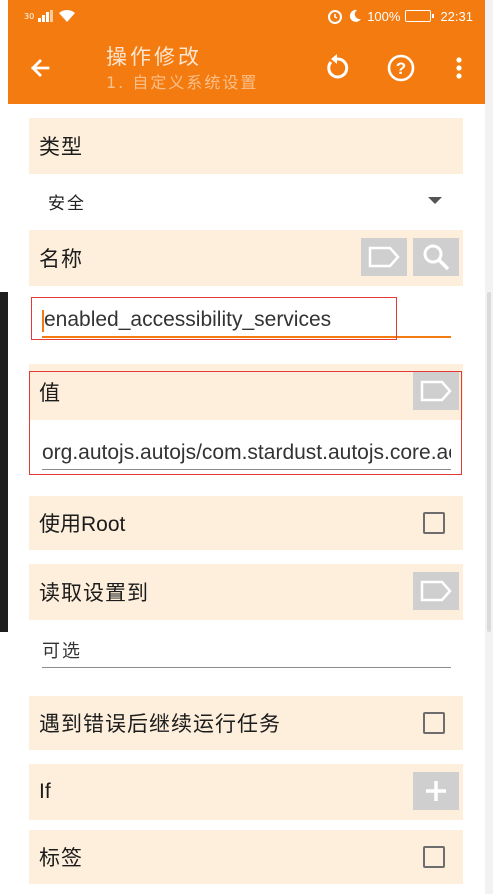 Image resolution: width=493 pixels, height=894 pixels. What do you see at coordinates (214, 318) in the screenshot?
I see `highlight-box-name` at bounding box center [214, 318].